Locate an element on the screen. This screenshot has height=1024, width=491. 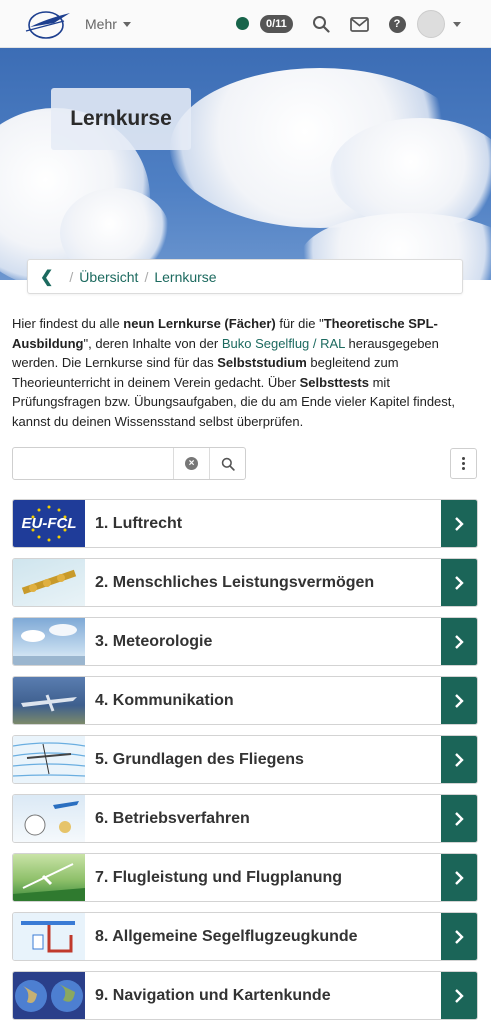
course-item-grundlagen-des-fliegens: 5. Grundlagen des Fliegens is located at coordinates (245, 759).